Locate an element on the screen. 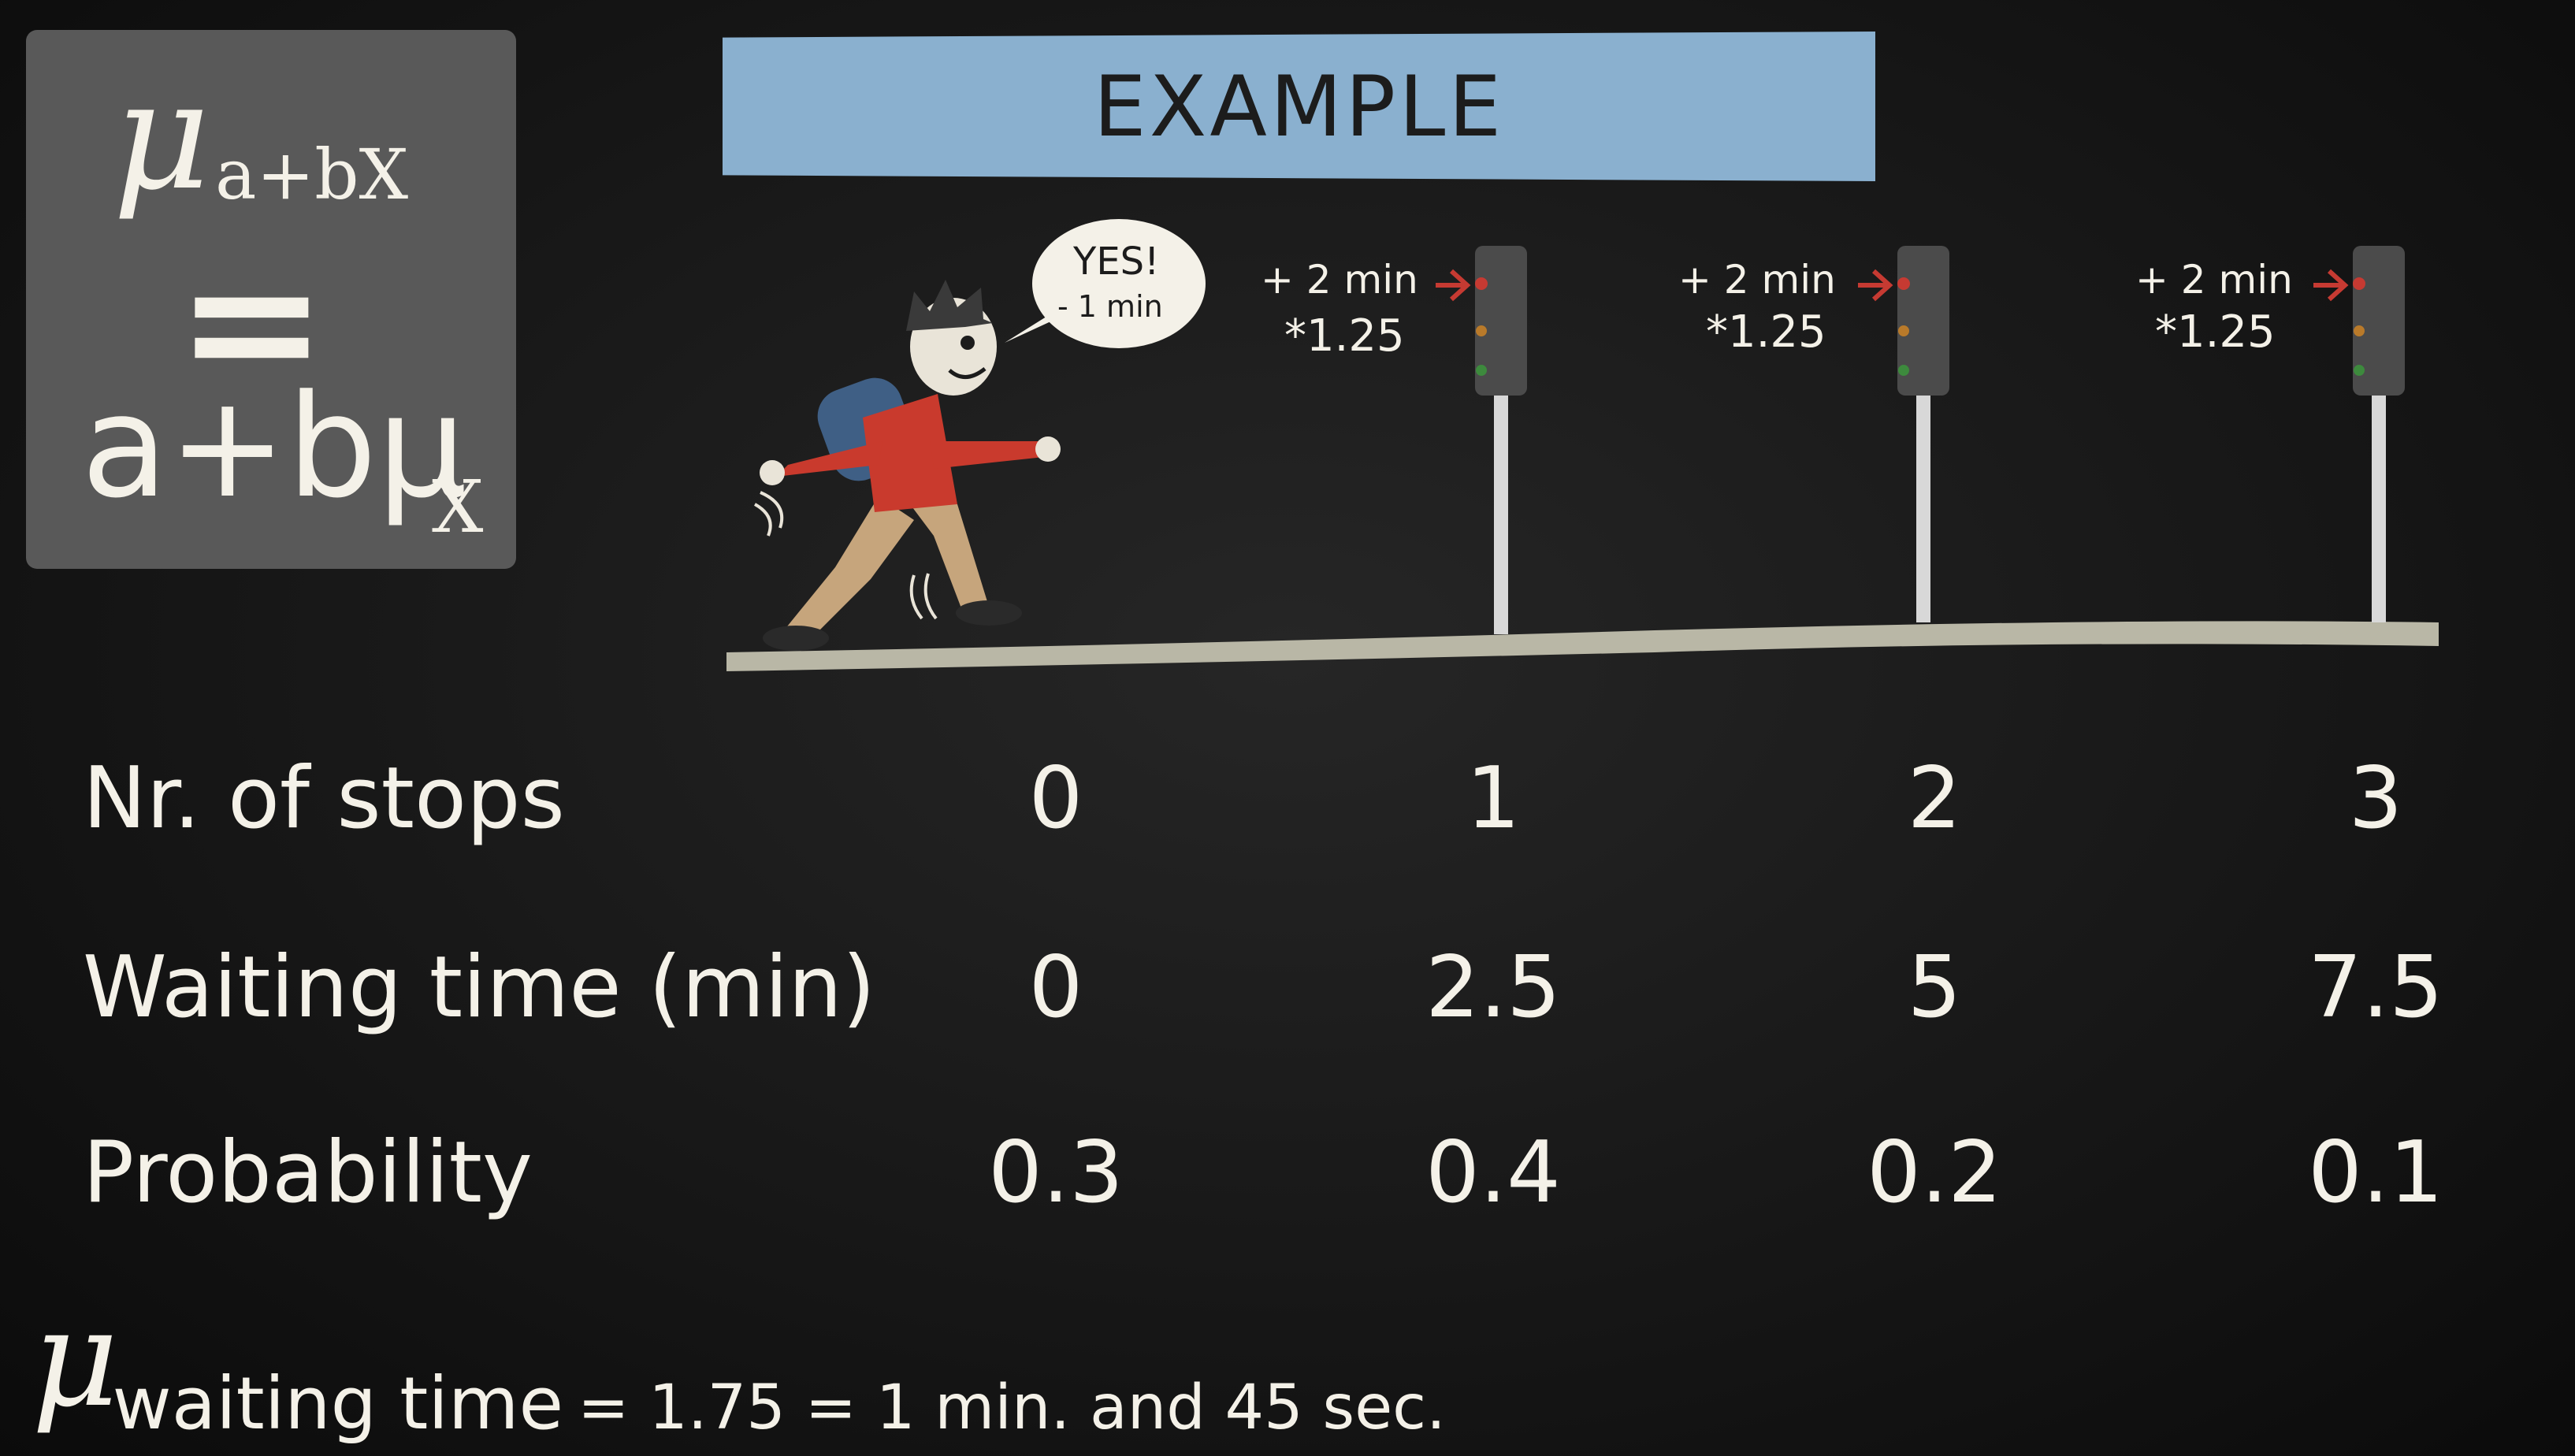 The height and width of the screenshot is (1456, 2575). waiting-time-cell: 7.5 is located at coordinates (2375, 987).